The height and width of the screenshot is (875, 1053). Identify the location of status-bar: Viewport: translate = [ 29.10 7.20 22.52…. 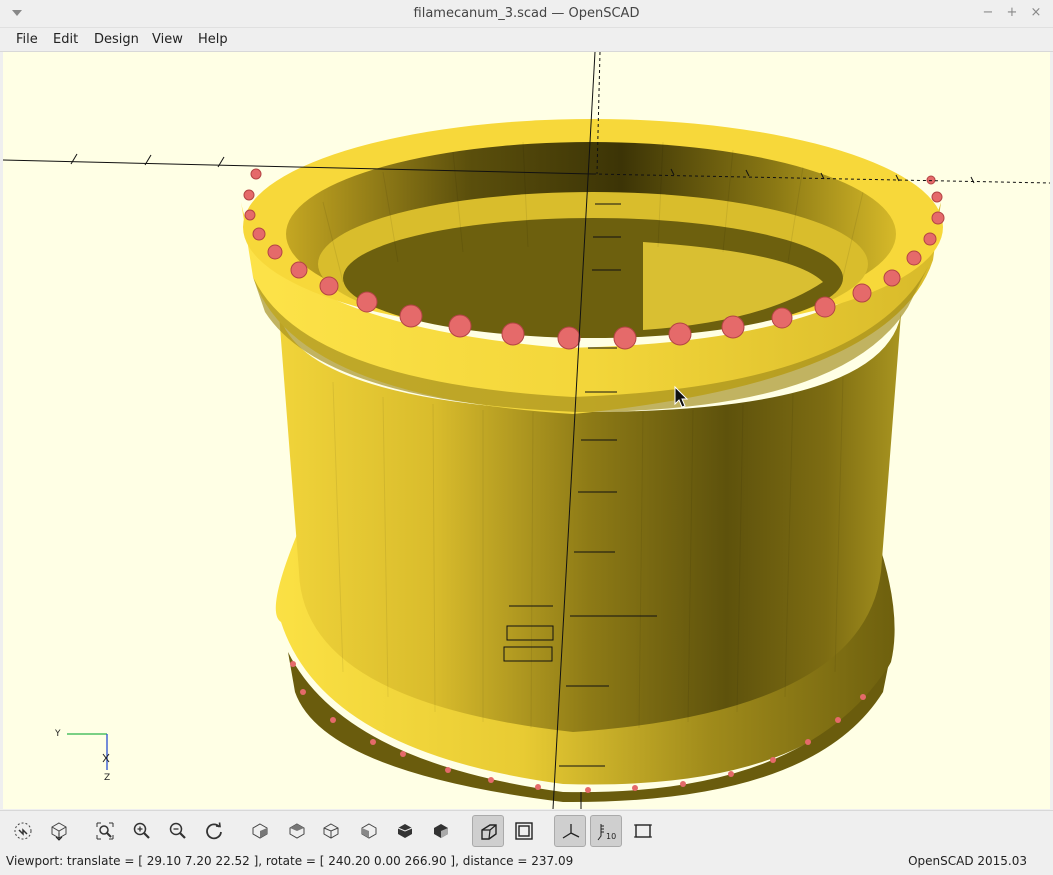
(526, 862).